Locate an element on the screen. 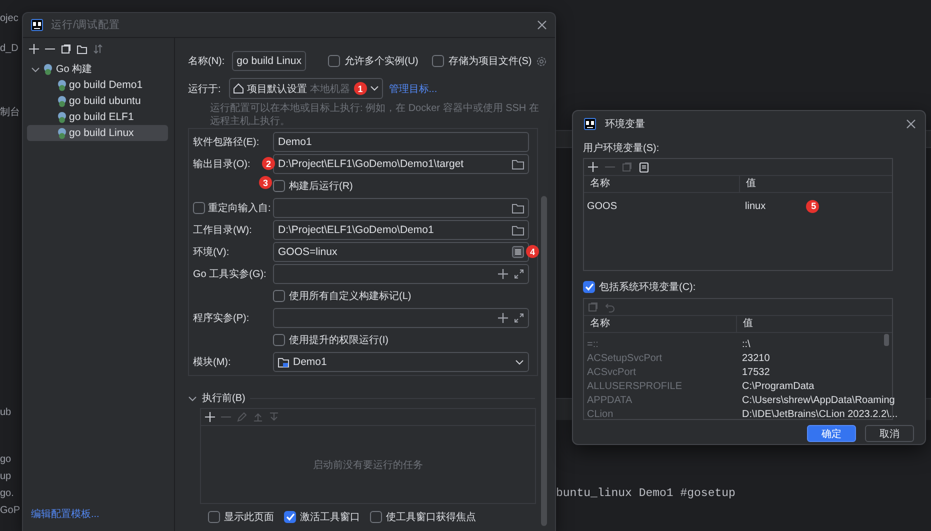 Image resolution: width=931 pixels, height=531 pixels. checkbox-label: 重定向输入自: is located at coordinates (239, 208).